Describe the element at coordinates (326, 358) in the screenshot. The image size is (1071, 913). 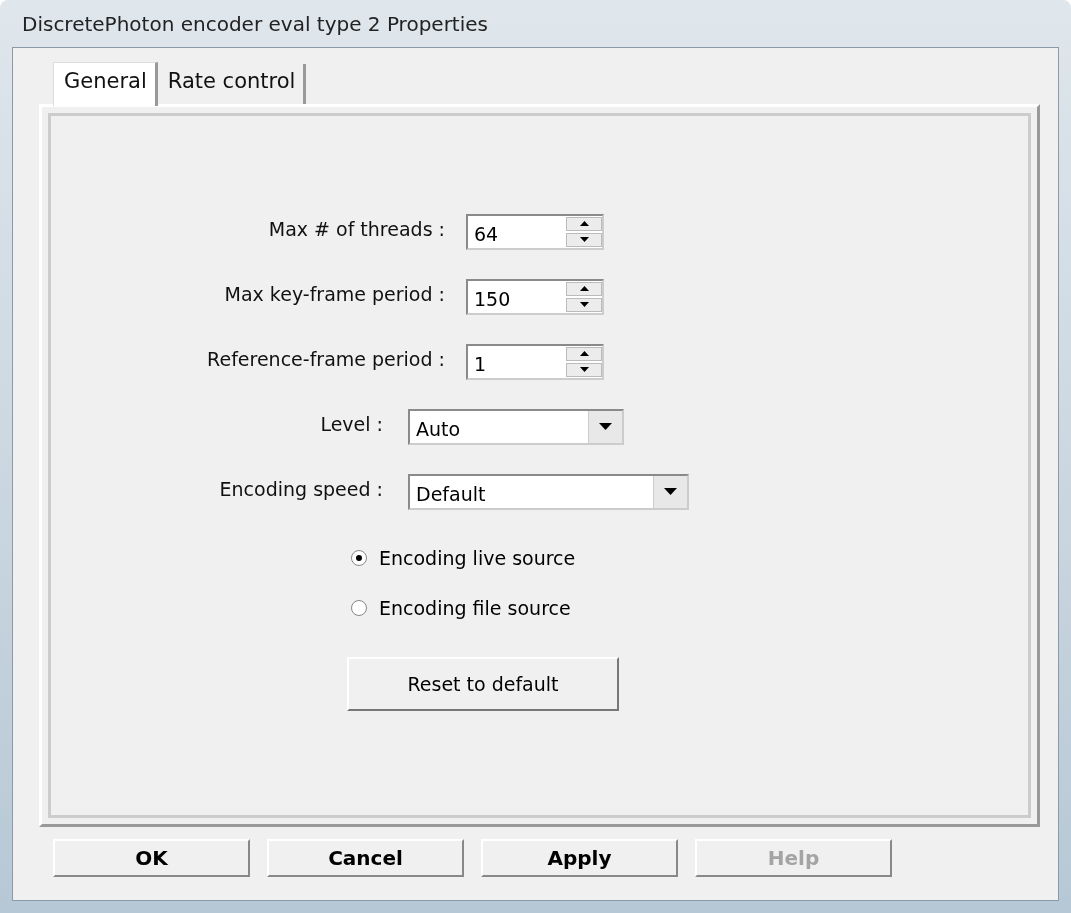
I see `field-label: Reference-frame period :` at that location.